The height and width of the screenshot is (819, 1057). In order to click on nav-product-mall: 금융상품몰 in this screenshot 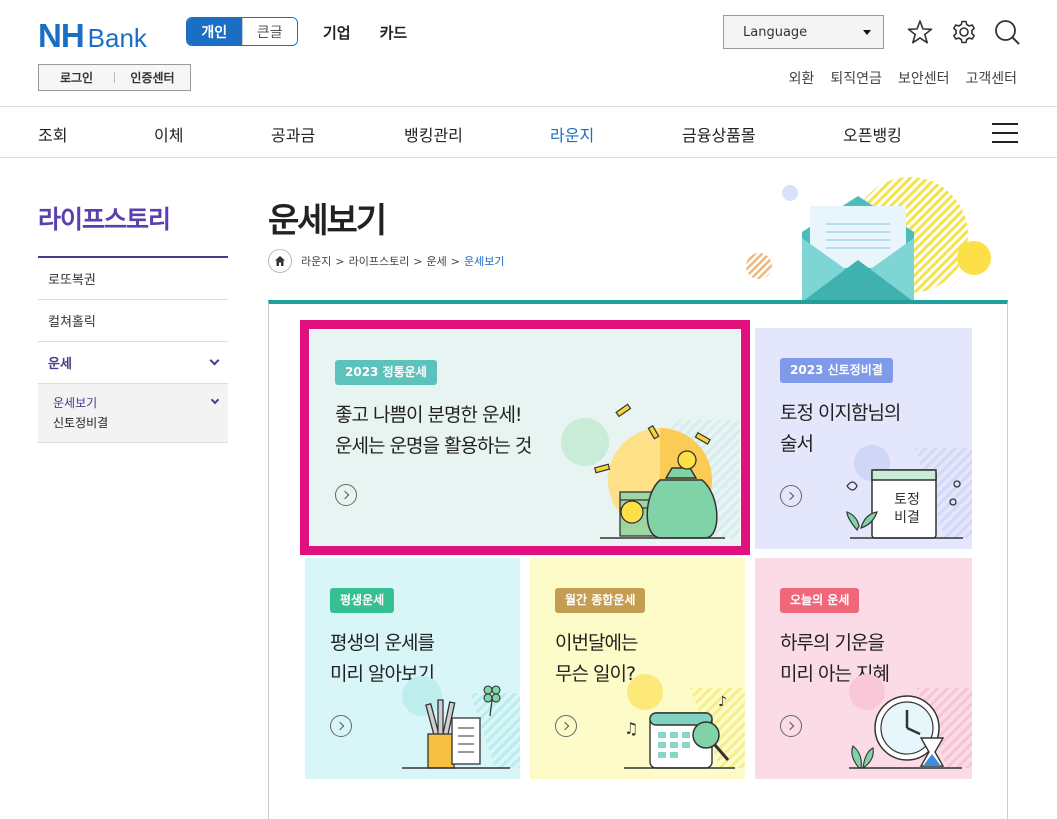, I will do `click(719, 134)`.